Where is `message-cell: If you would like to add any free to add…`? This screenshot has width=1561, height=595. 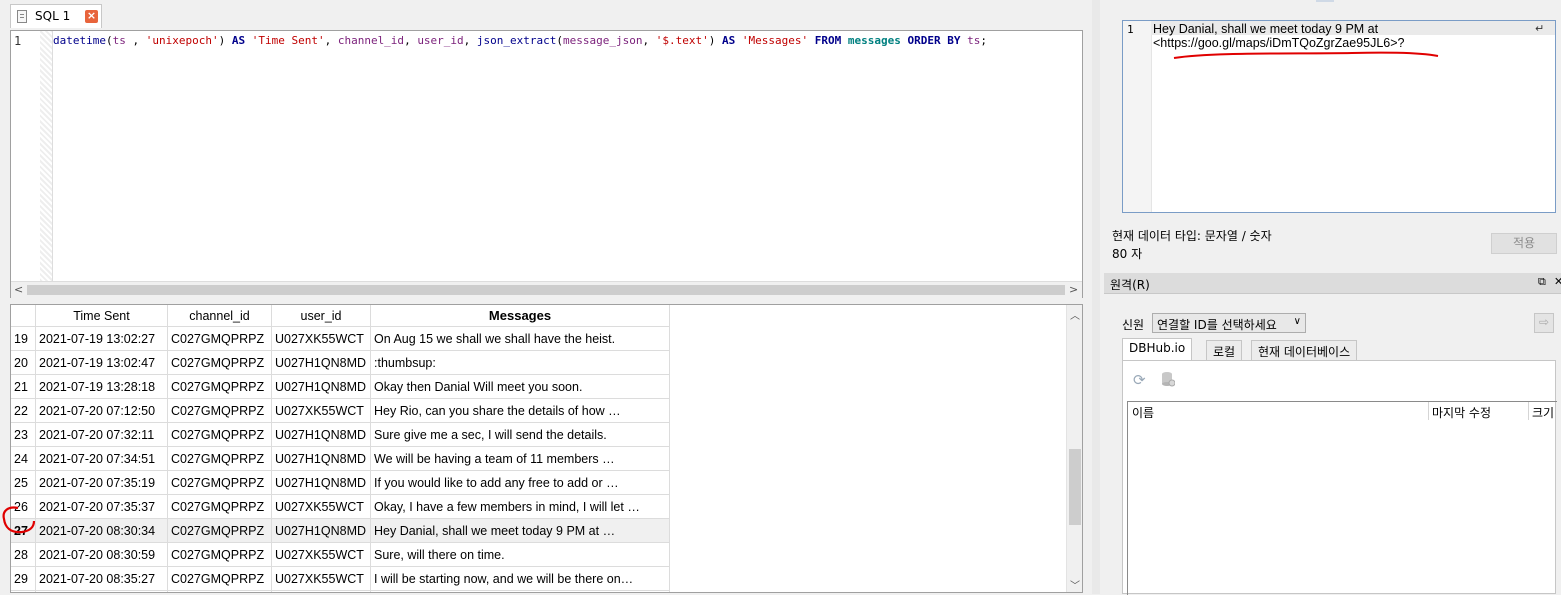 message-cell: If you would like to add any free to add… is located at coordinates (520, 482).